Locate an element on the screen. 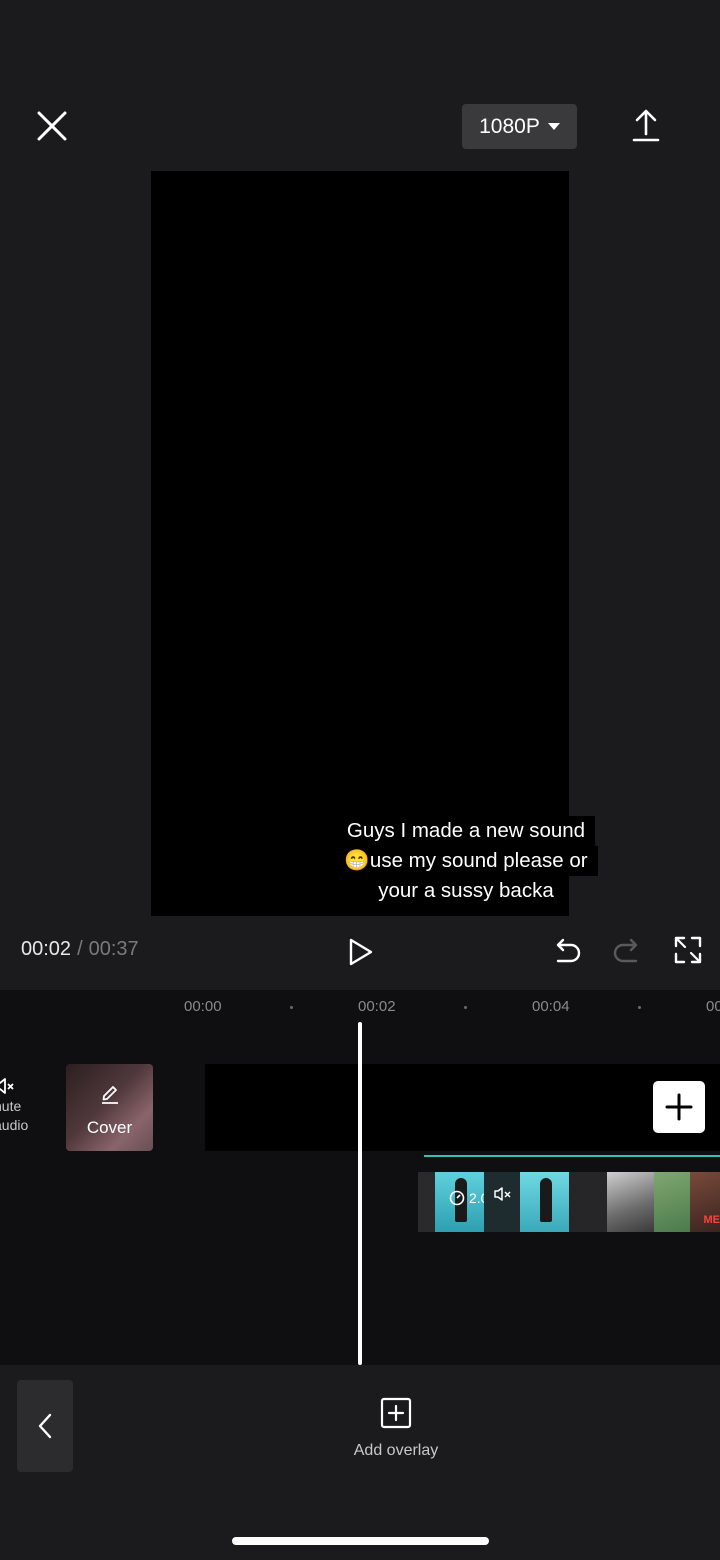 The image size is (720, 1560). back-button is located at coordinates (45, 1426).